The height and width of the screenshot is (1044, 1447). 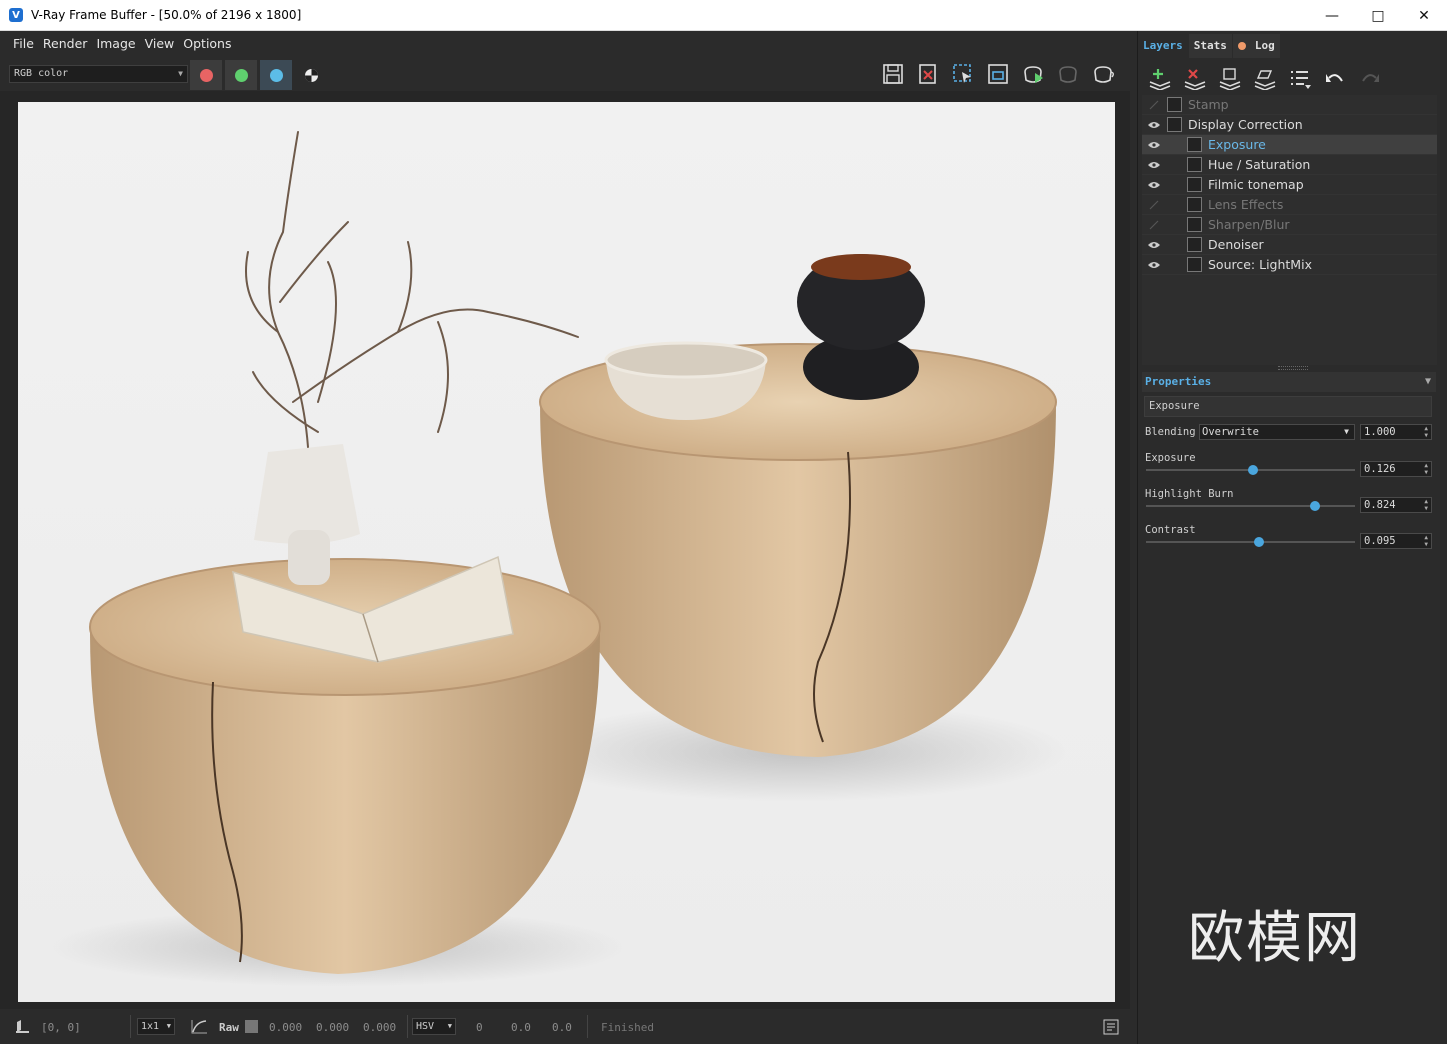 I want to click on menu-render: Render, so click(x=65, y=43).